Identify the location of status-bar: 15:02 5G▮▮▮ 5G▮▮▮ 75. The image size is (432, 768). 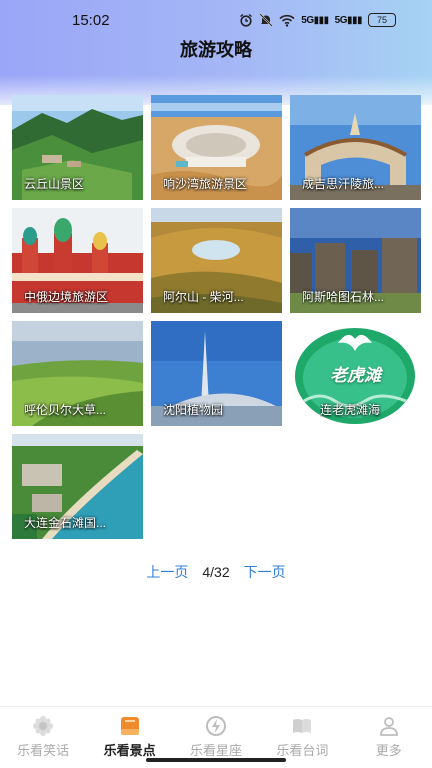
(216, 20).